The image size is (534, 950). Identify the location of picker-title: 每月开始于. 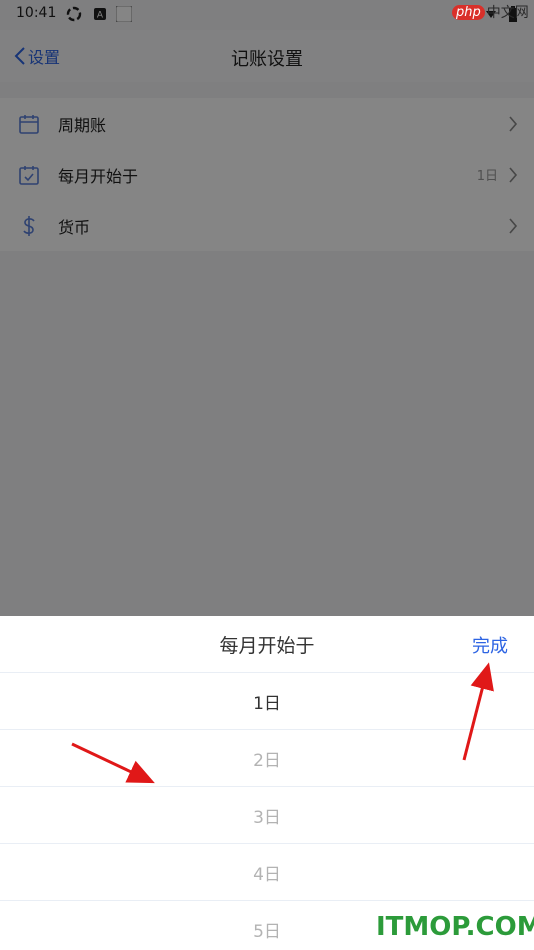
(267, 646).